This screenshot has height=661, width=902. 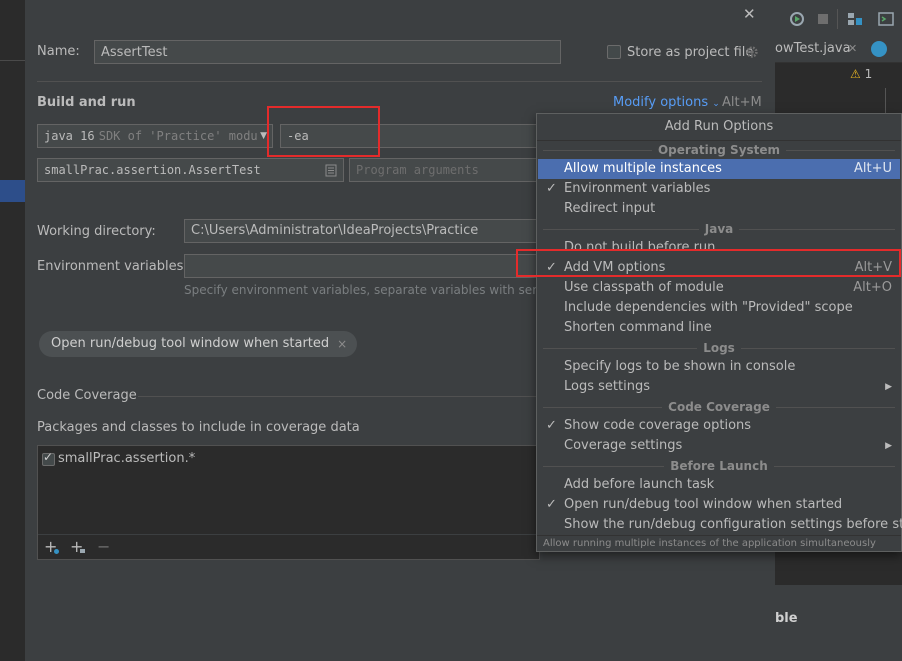 What do you see at coordinates (103, 546) in the screenshot?
I see `remove-icon: −` at bounding box center [103, 546].